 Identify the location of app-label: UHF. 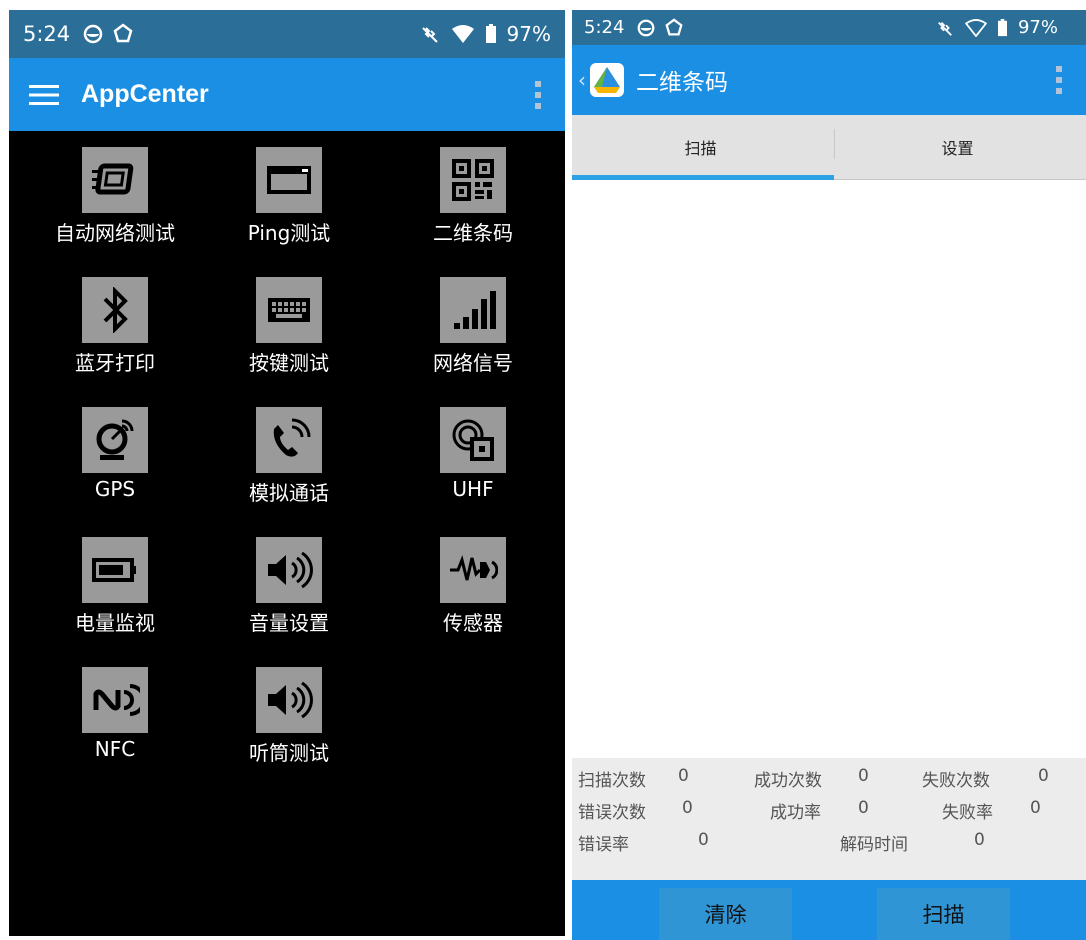
(473, 489).